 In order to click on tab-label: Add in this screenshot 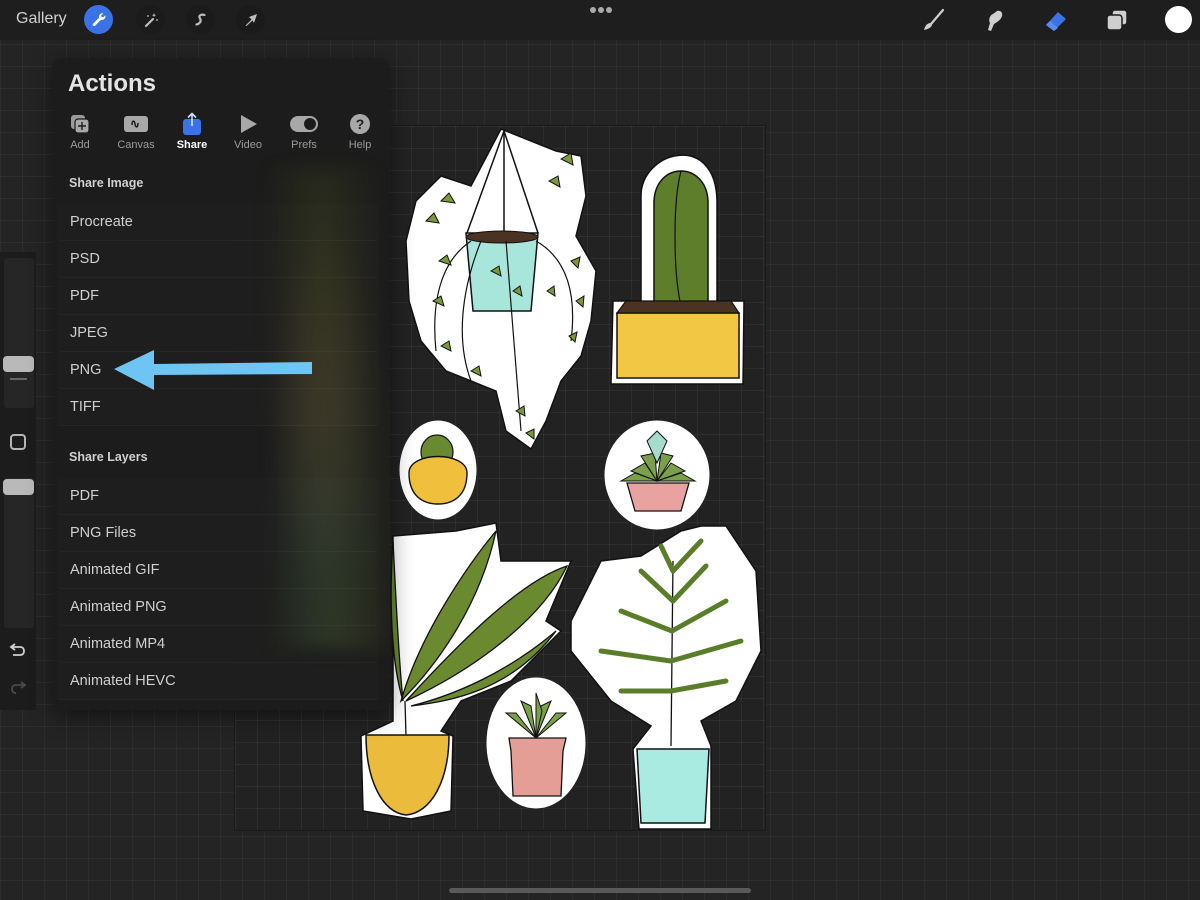, I will do `click(80, 145)`.